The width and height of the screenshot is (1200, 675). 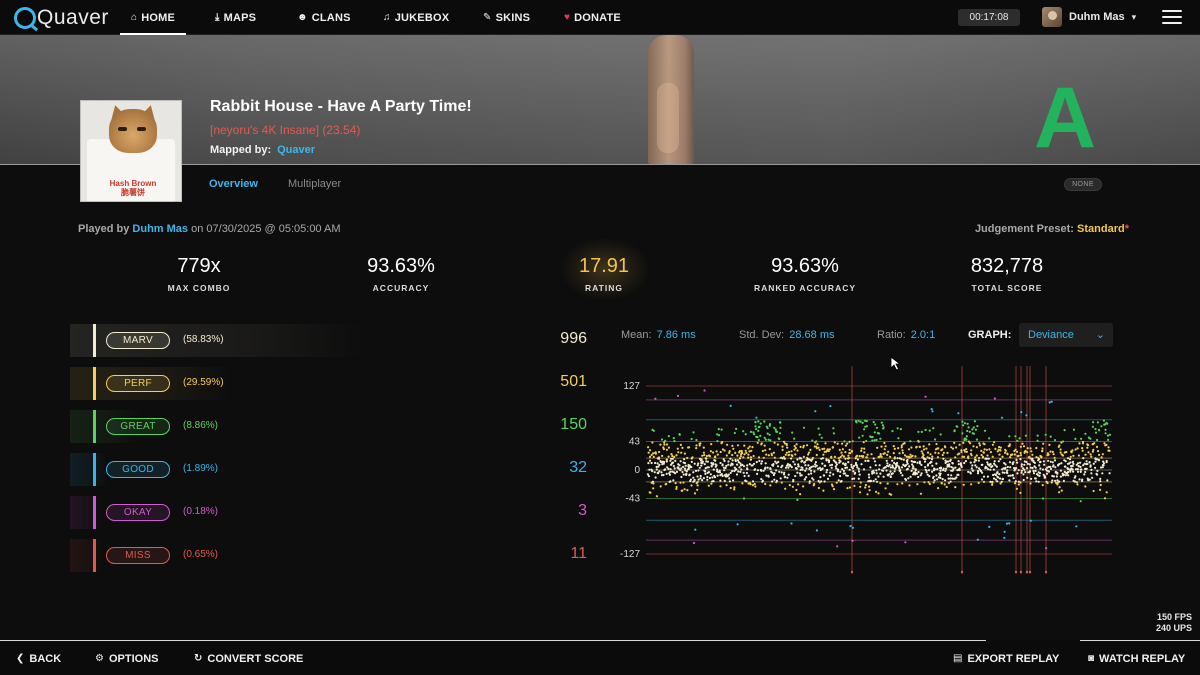 I want to click on quaver-logo: Quaver, so click(x=61, y=18).